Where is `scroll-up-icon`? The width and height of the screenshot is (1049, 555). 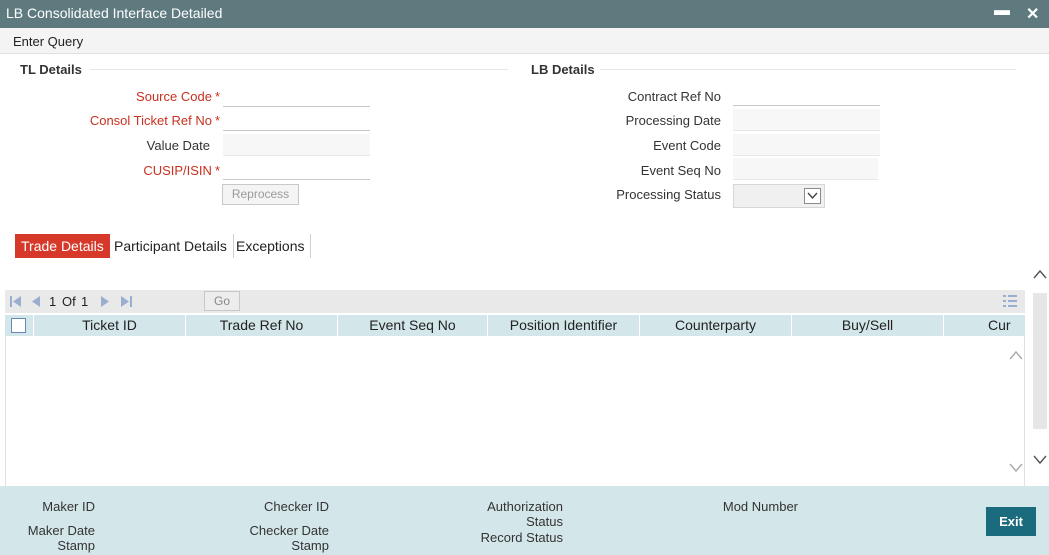
scroll-up-icon is located at coordinates (1040, 274).